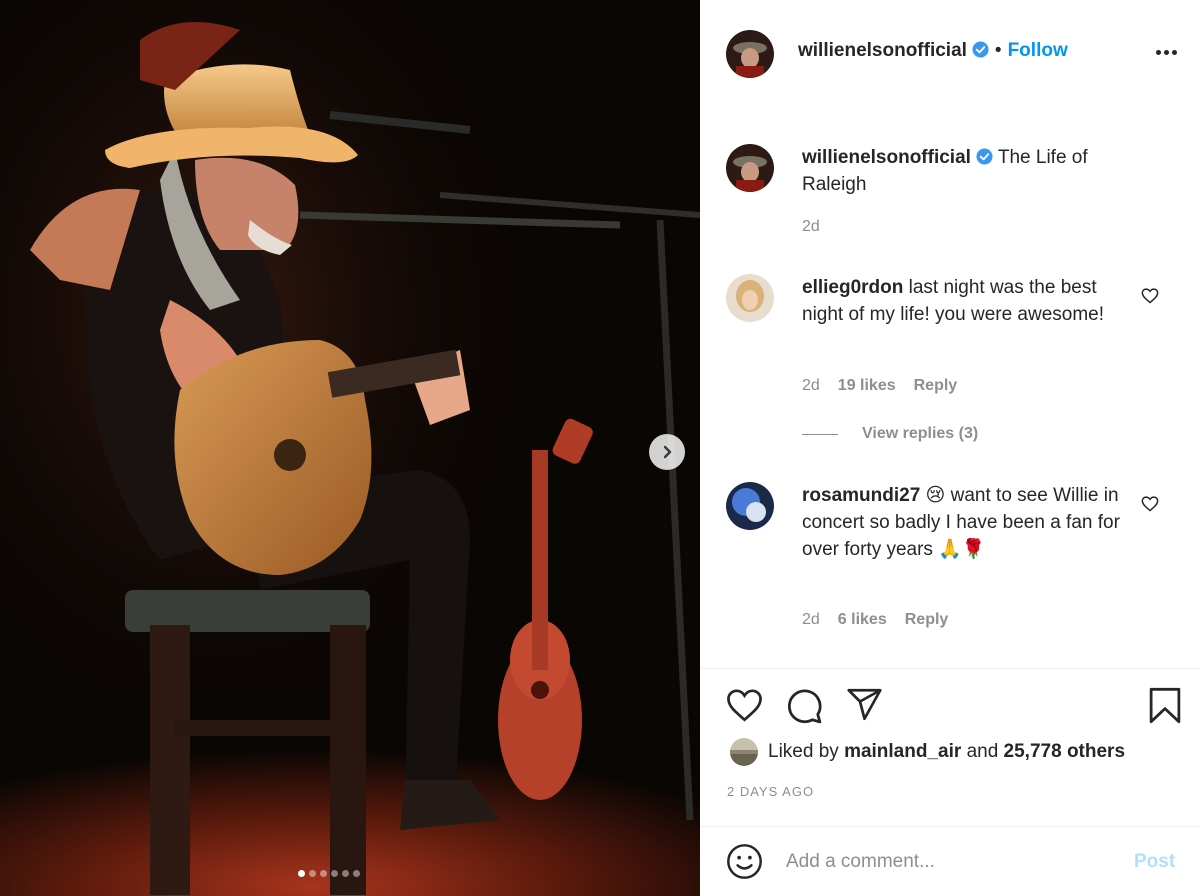 This screenshot has height=896, width=1200. I want to click on comment-emoji: 😢, so click(935, 495).